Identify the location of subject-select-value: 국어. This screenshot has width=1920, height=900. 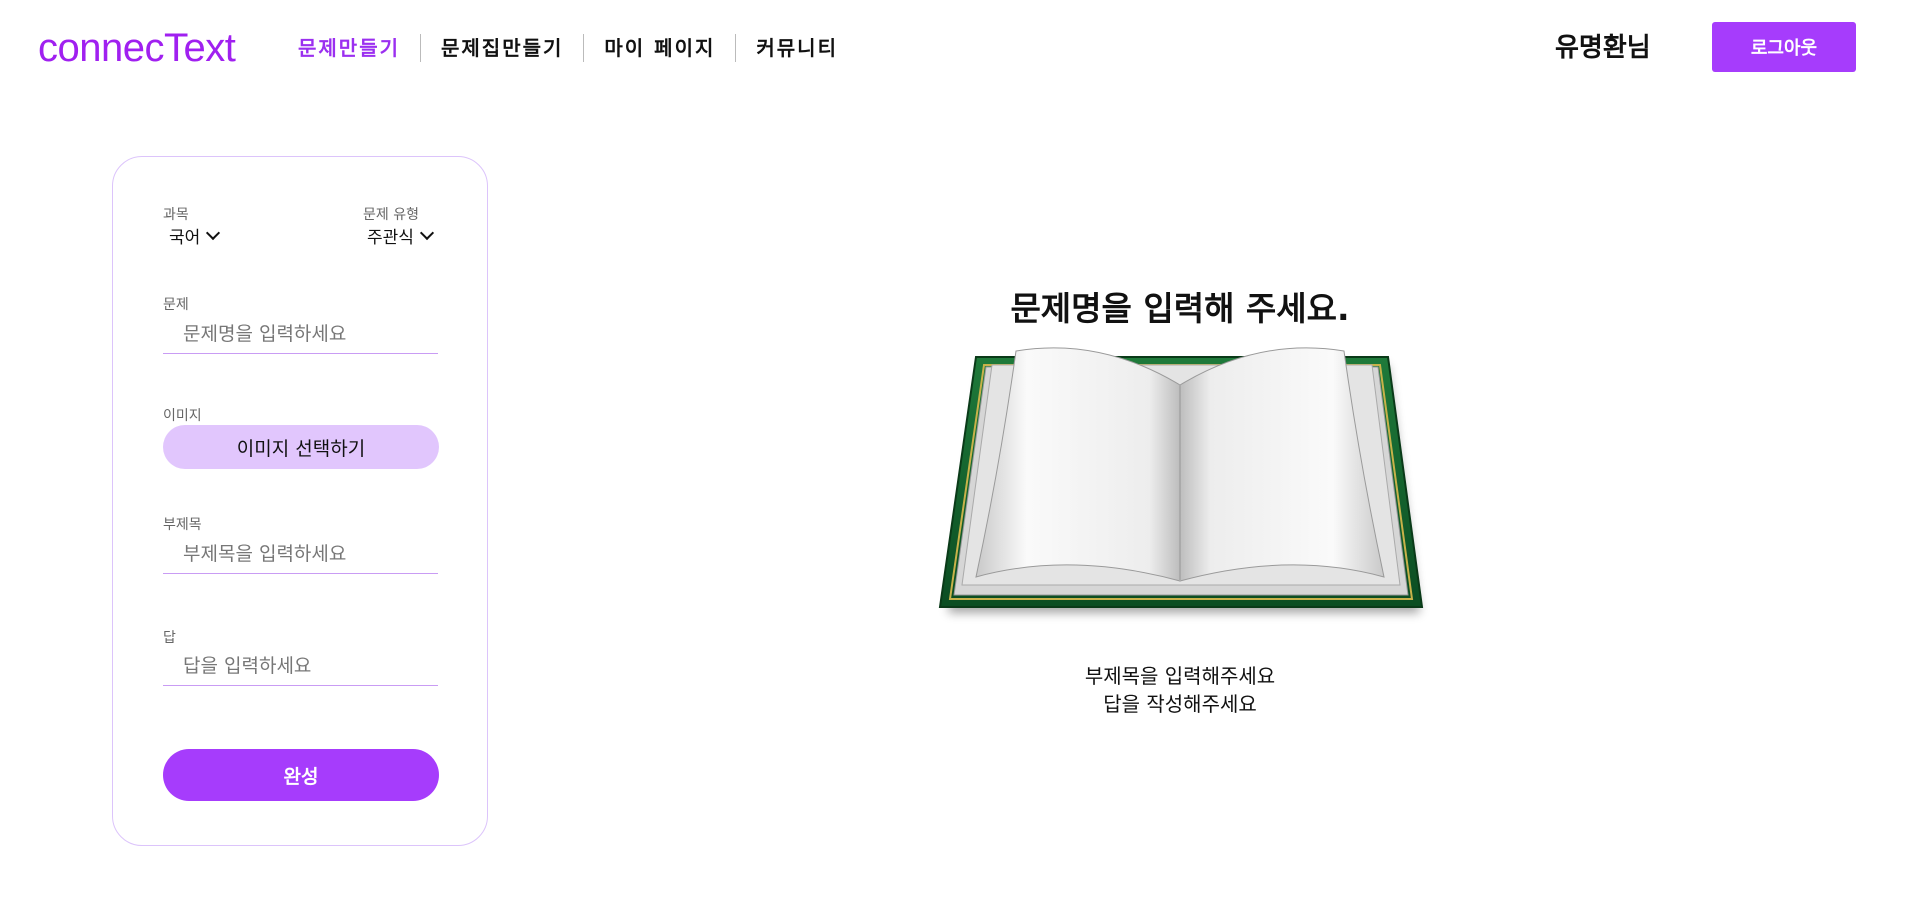
(185, 238).